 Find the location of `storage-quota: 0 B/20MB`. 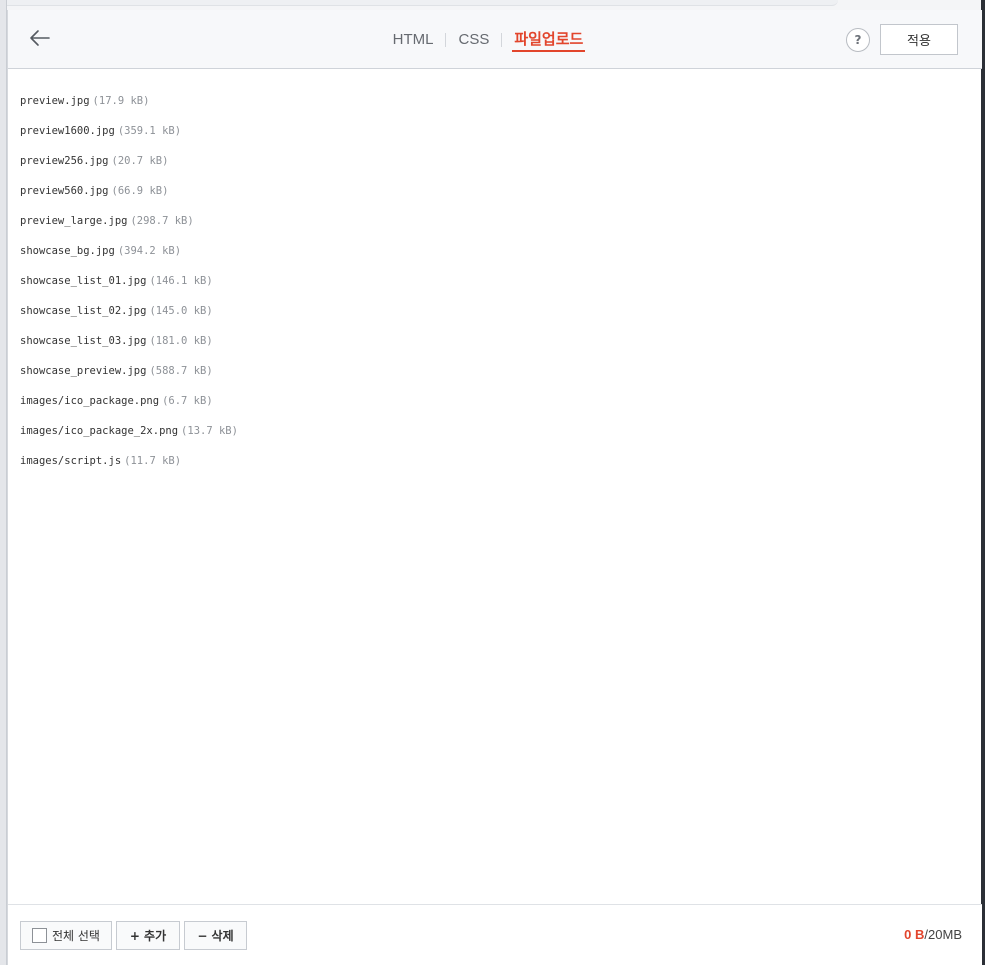

storage-quota: 0 B/20MB is located at coordinates (933, 934).